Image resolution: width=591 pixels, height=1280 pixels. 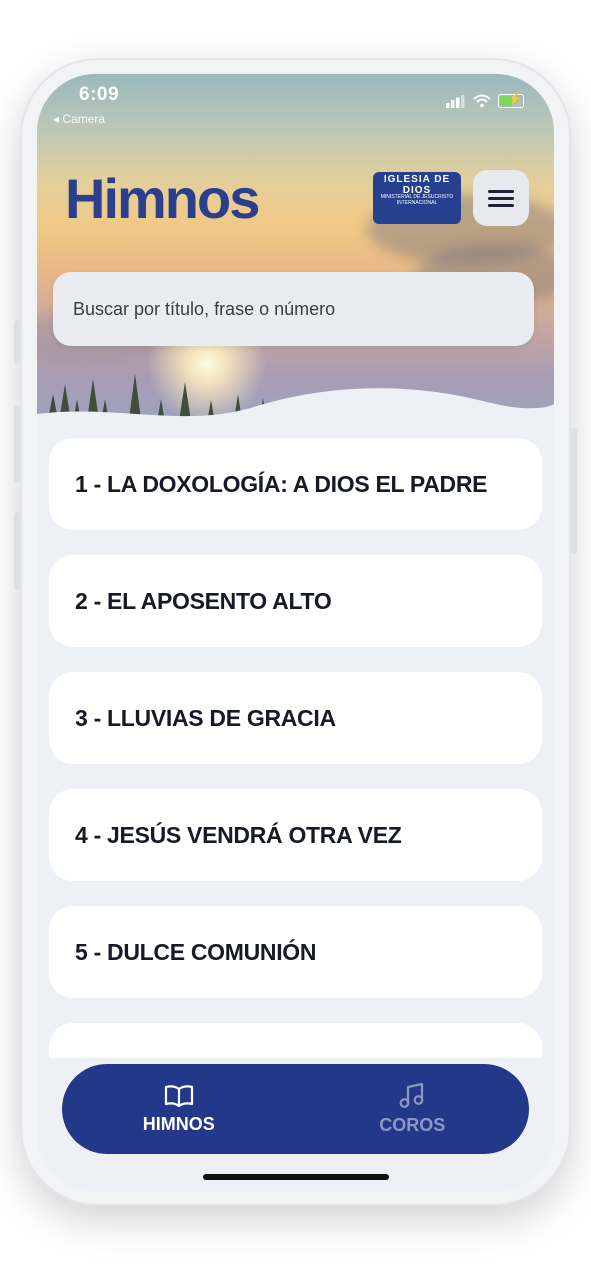 I want to click on hymn-item: 4 - JESÚS VENDRÁ OTRA VEZ, so click(x=295, y=835).